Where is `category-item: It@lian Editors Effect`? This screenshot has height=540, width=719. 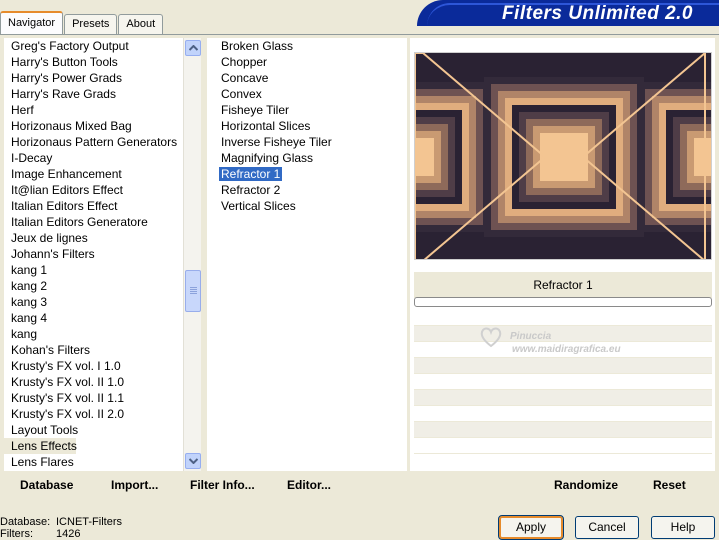
category-item: It@lian Editors Effect is located at coordinates (94, 190).